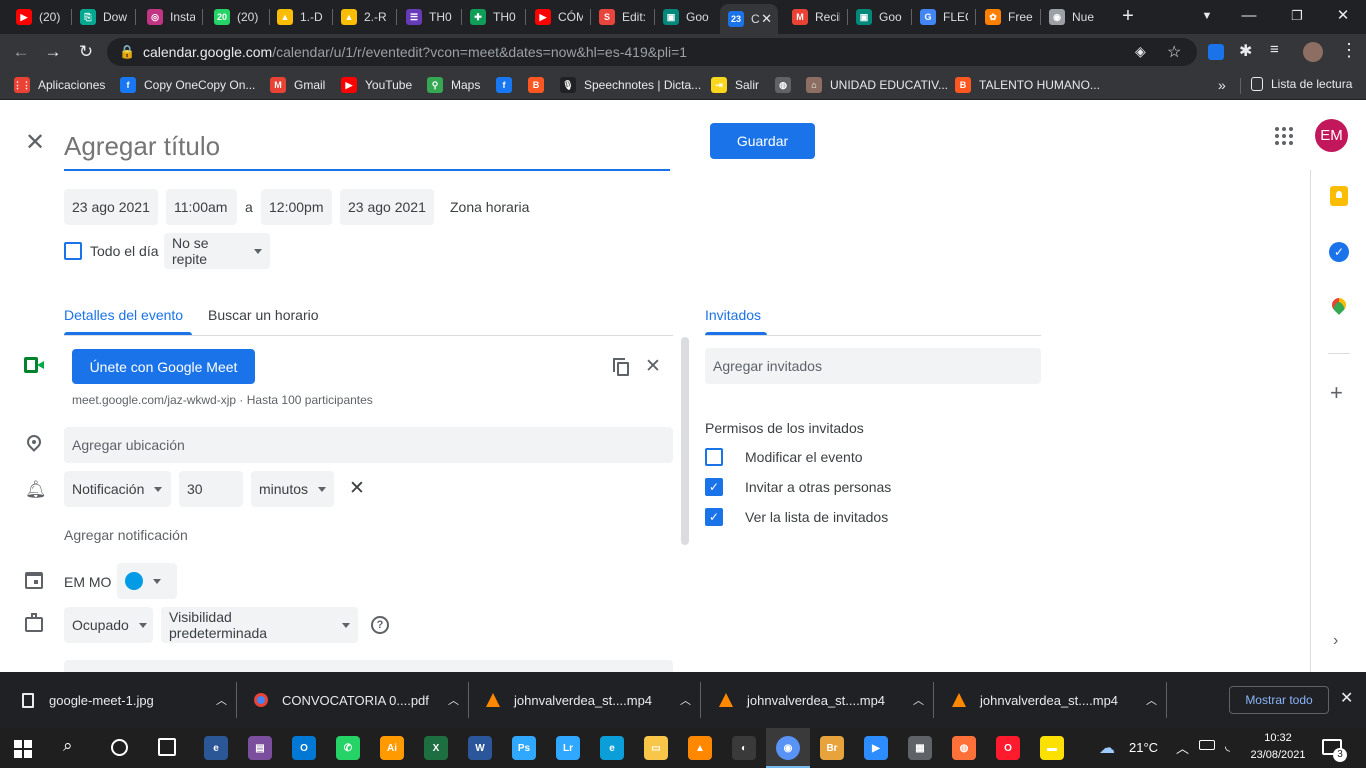 The height and width of the screenshot is (768, 1366). What do you see at coordinates (1339, 252) in the screenshot?
I see `tasks-icon: ✓` at bounding box center [1339, 252].